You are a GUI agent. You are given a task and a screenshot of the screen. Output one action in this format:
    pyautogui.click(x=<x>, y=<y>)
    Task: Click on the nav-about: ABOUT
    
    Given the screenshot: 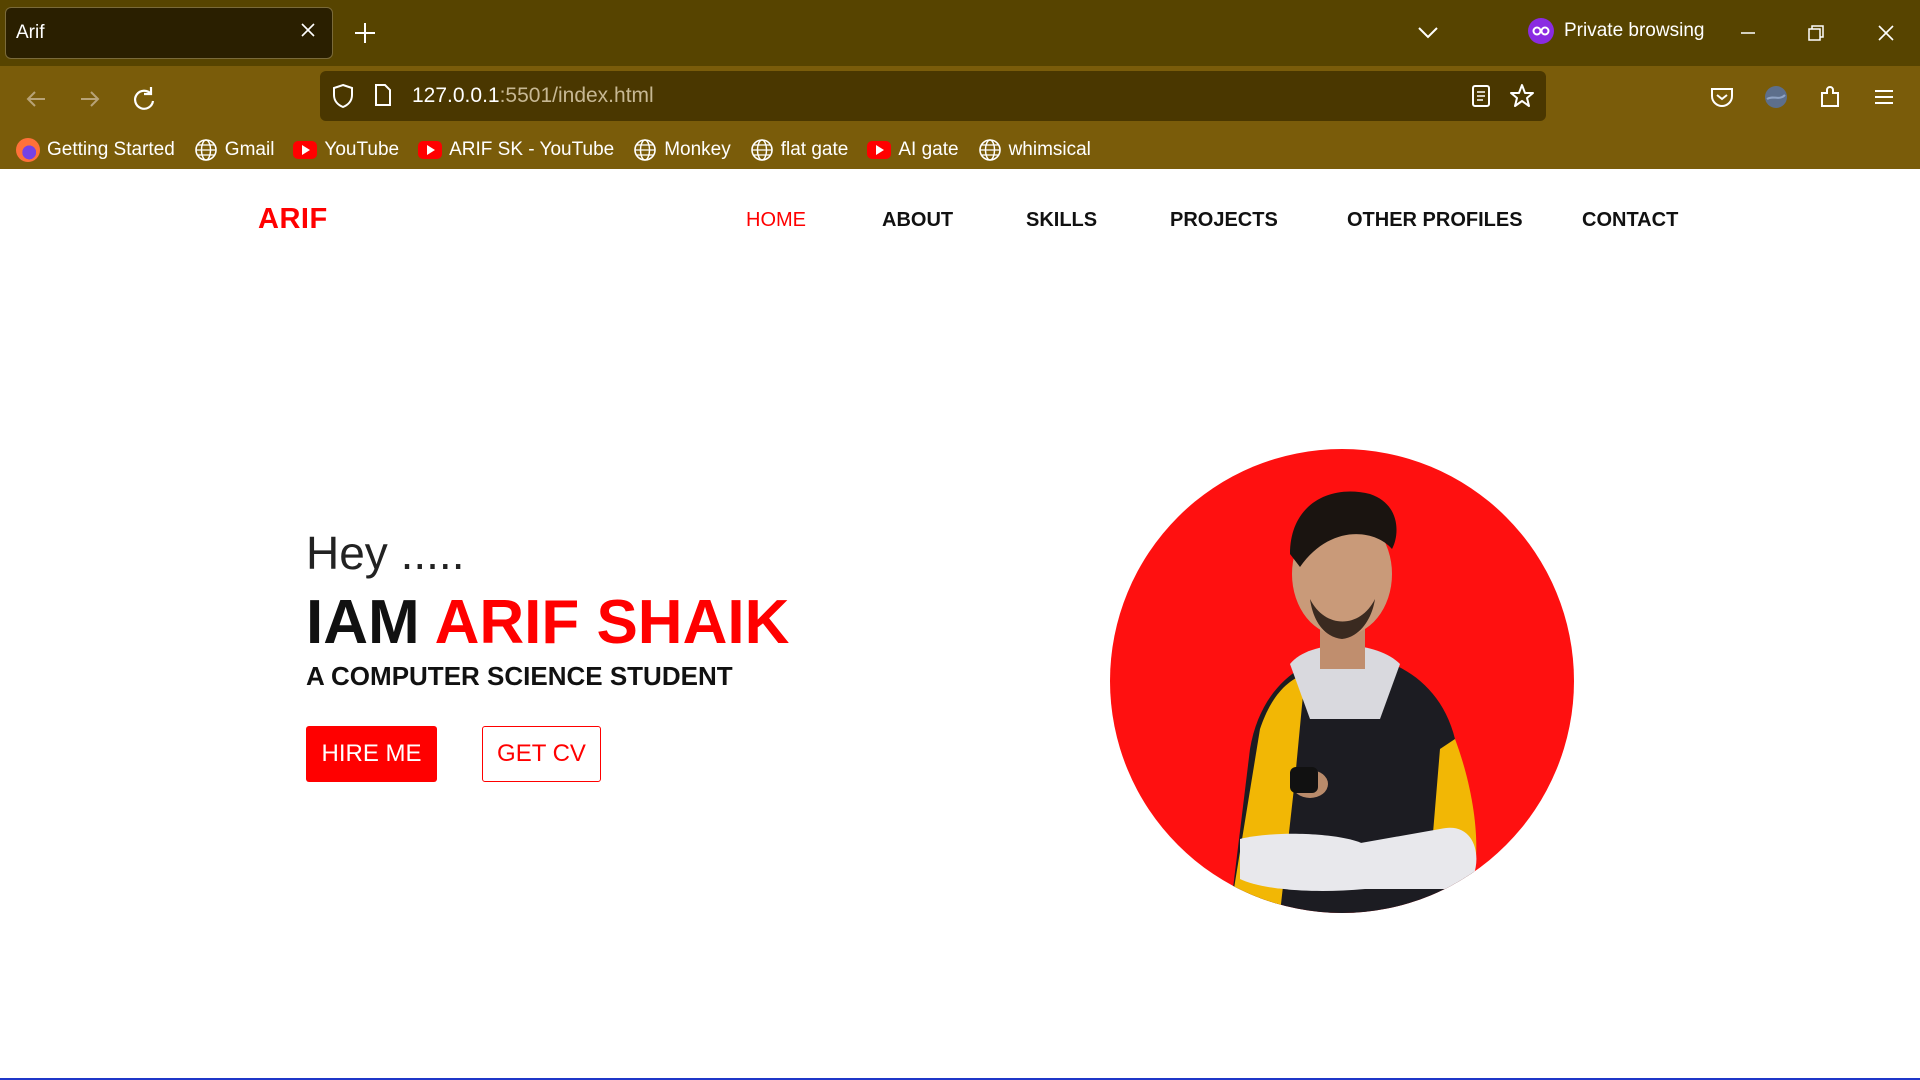 What is the action you would take?
    pyautogui.click(x=917, y=220)
    